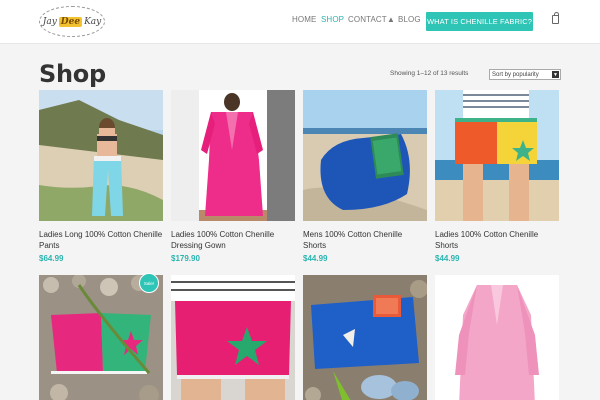  Describe the element at coordinates (367, 19) in the screenshot. I see `nav-contact: CONTACT` at that location.